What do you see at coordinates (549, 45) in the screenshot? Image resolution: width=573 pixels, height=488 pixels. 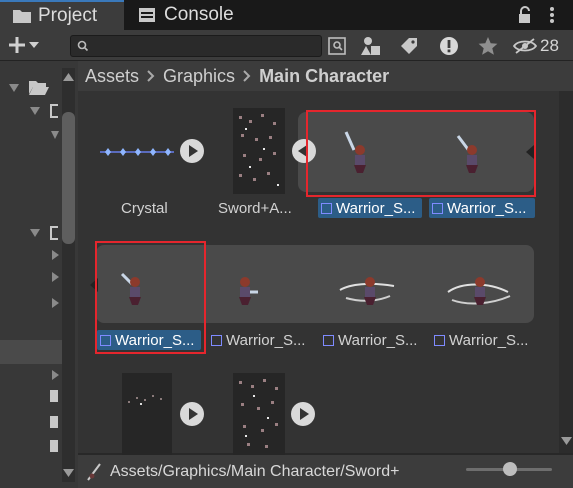 I see `hidden-count: 28` at bounding box center [549, 45].